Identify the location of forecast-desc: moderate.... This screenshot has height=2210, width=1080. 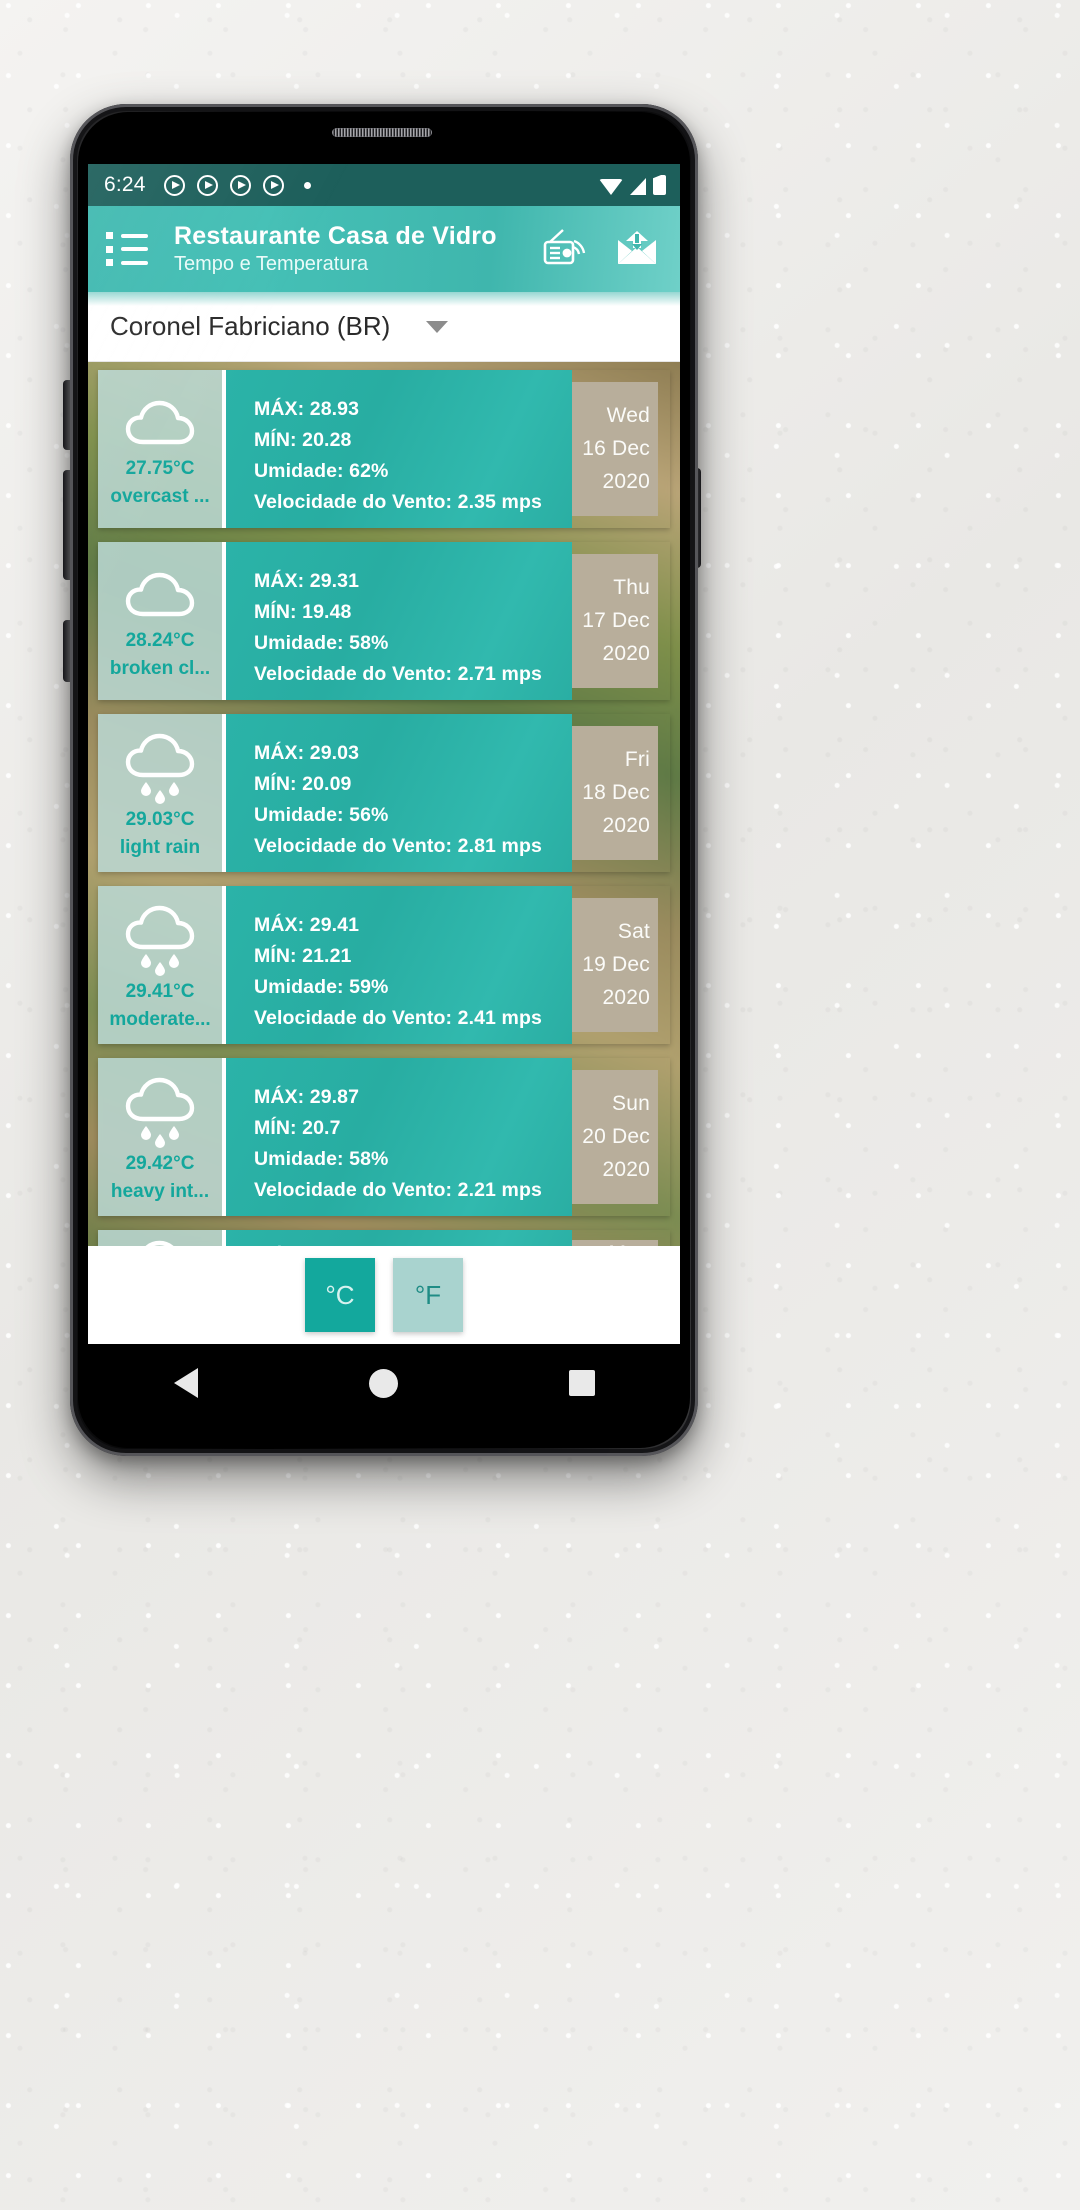
(160, 1019).